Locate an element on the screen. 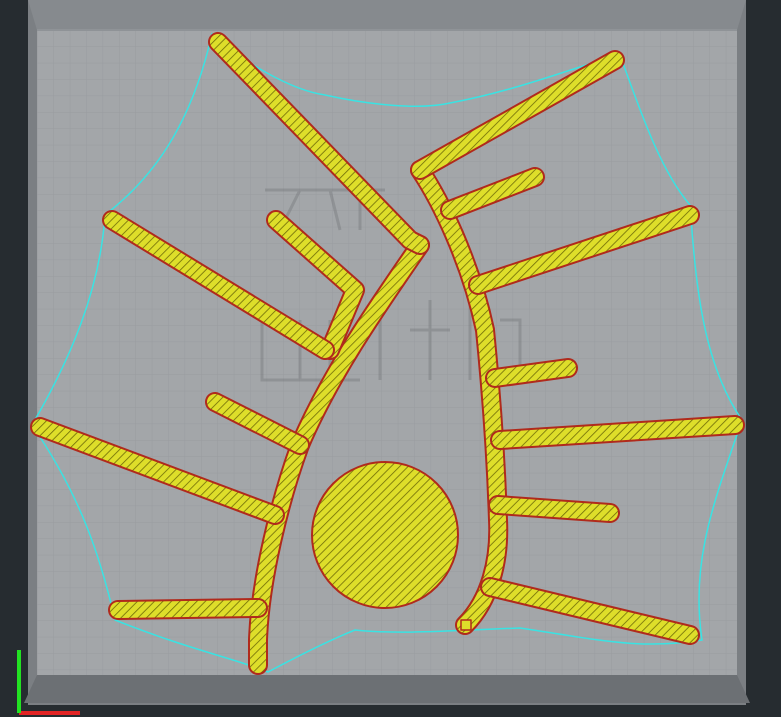 Image resolution: width=781 pixels, height=717 pixels. center-disc is located at coordinates (385, 535).